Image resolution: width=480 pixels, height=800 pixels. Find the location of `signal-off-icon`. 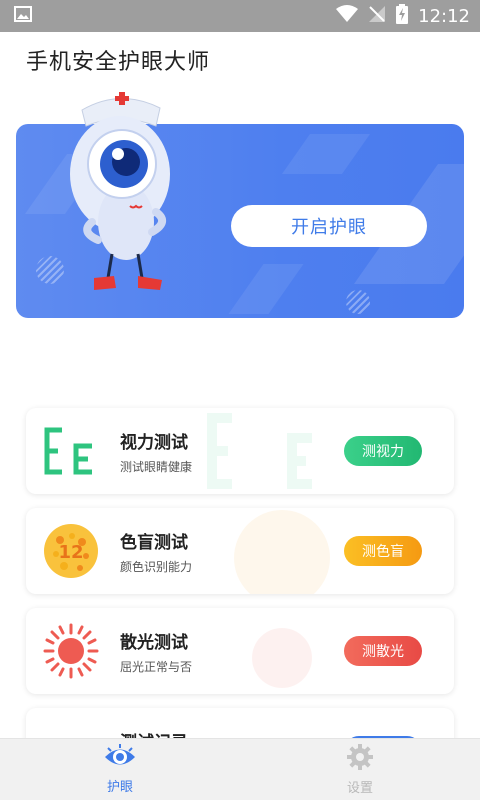

signal-off-icon is located at coordinates (377, 16).